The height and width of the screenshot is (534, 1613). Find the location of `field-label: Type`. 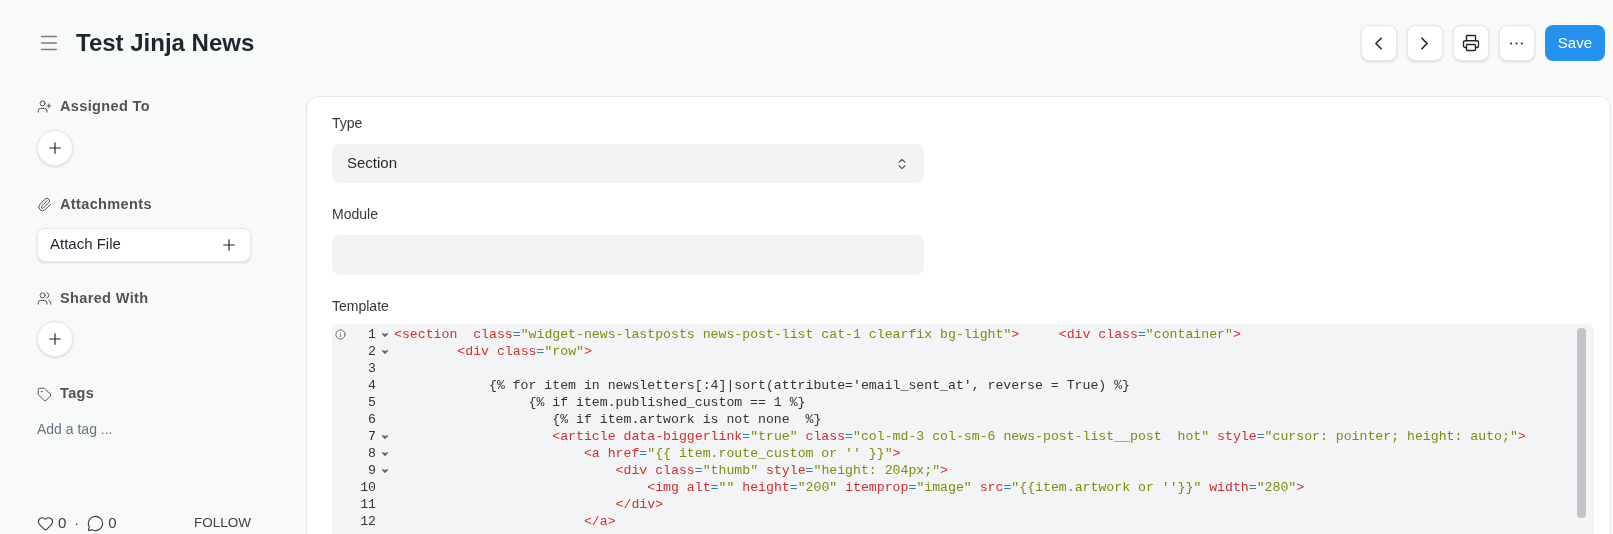

field-label: Type is located at coordinates (348, 123).